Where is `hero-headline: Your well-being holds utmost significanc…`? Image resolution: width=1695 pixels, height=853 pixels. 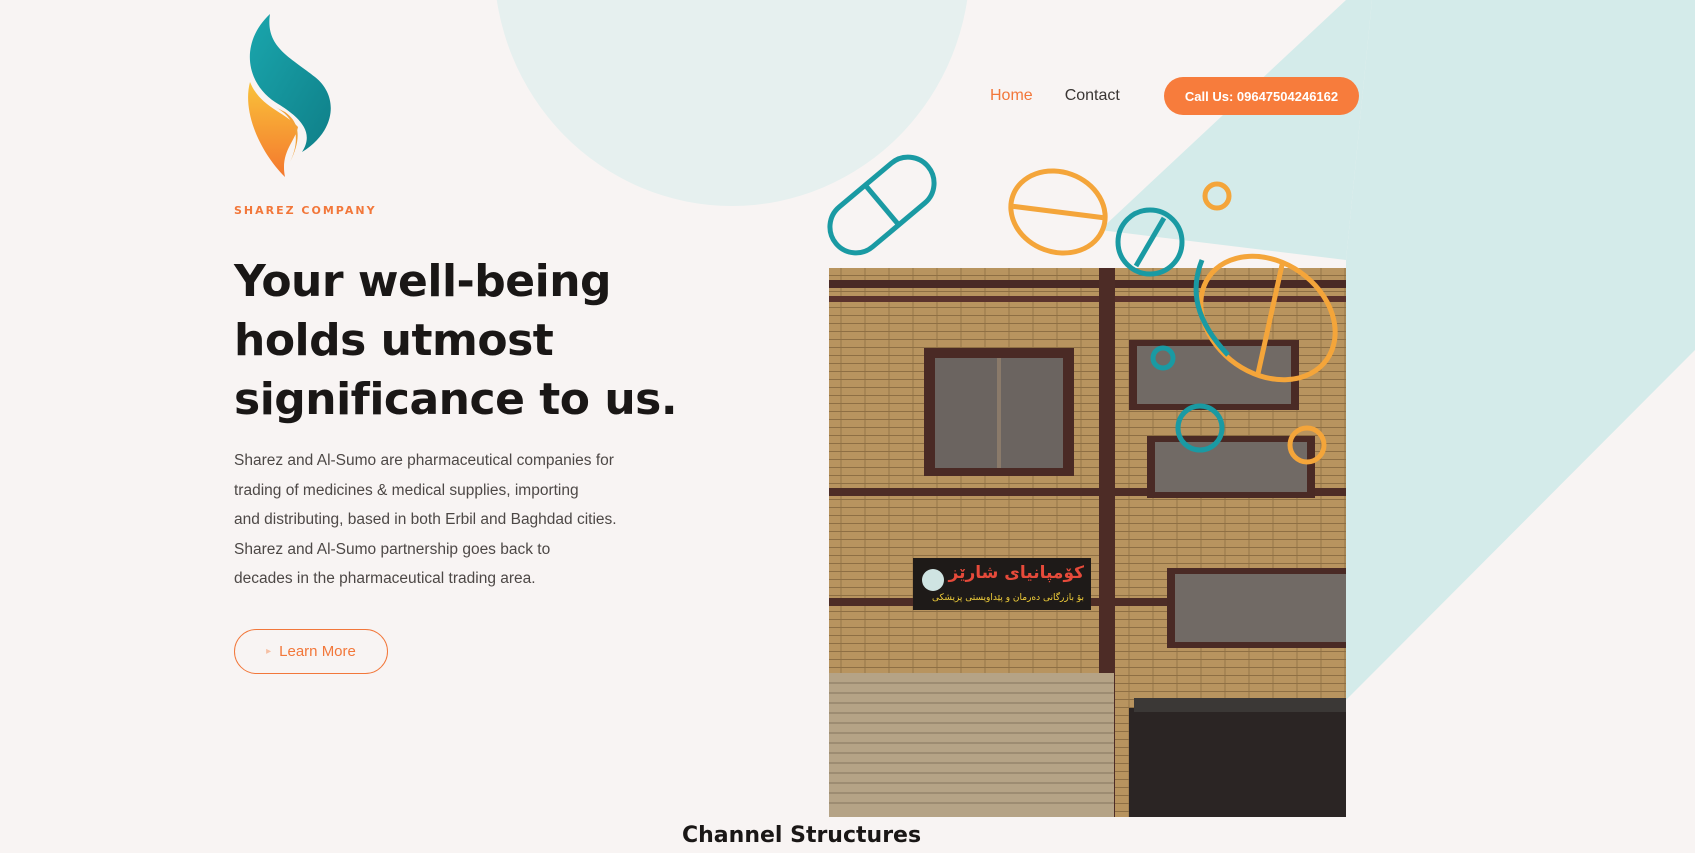
hero-headline: Your well-being holds utmost significanc… is located at coordinates (474, 340).